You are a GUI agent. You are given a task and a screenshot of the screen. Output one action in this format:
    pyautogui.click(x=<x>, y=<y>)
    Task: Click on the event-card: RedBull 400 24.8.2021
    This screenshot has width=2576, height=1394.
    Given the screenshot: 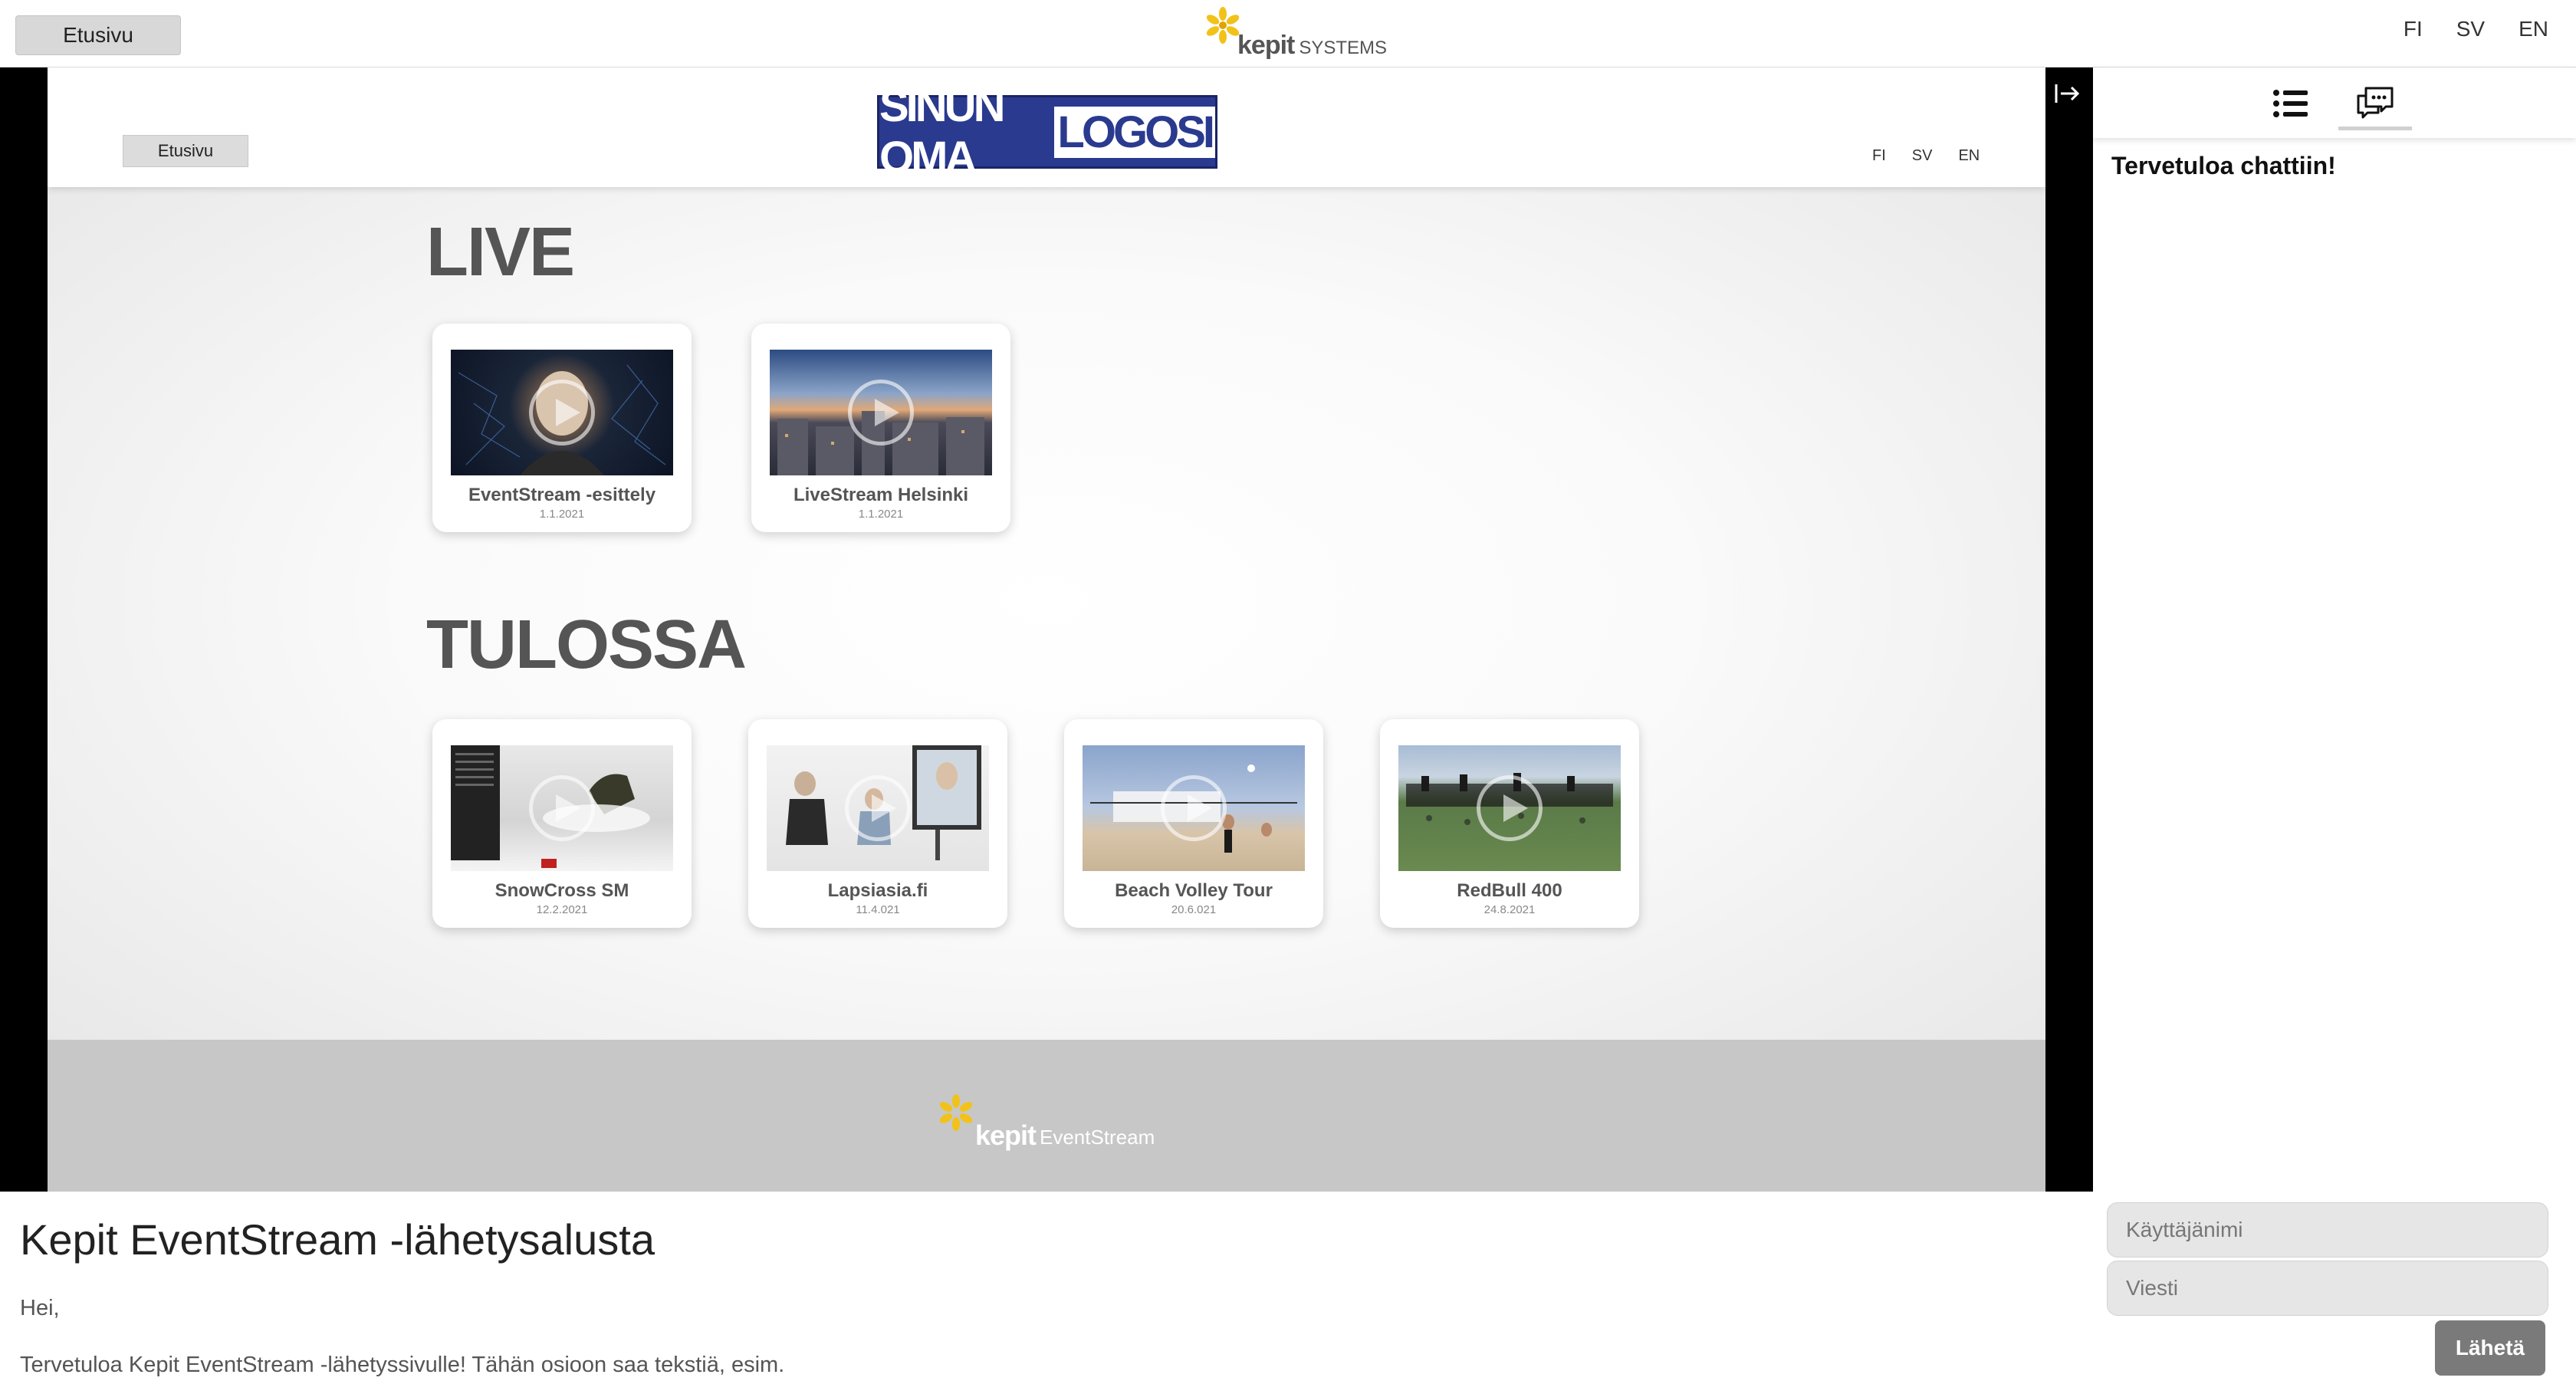 What is the action you would take?
    pyautogui.click(x=1510, y=823)
    